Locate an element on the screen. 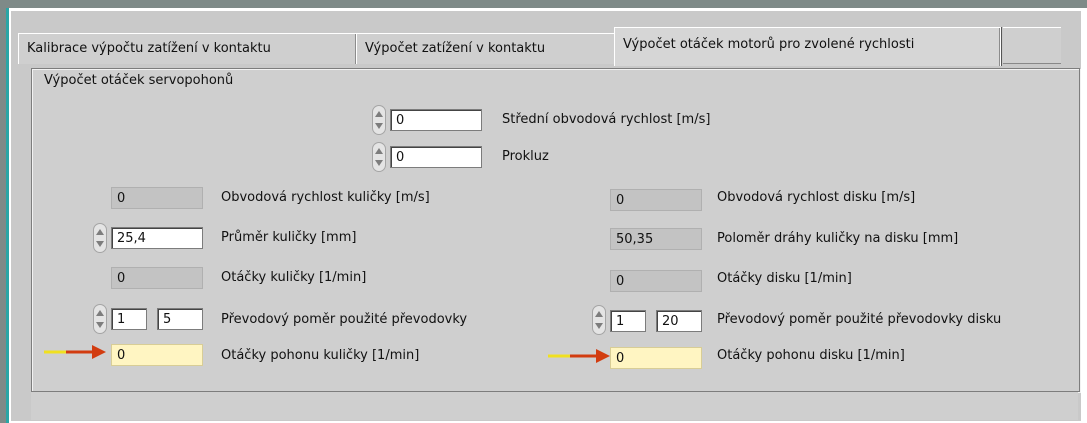  mean-speed-stepper is located at coordinates (379, 120).